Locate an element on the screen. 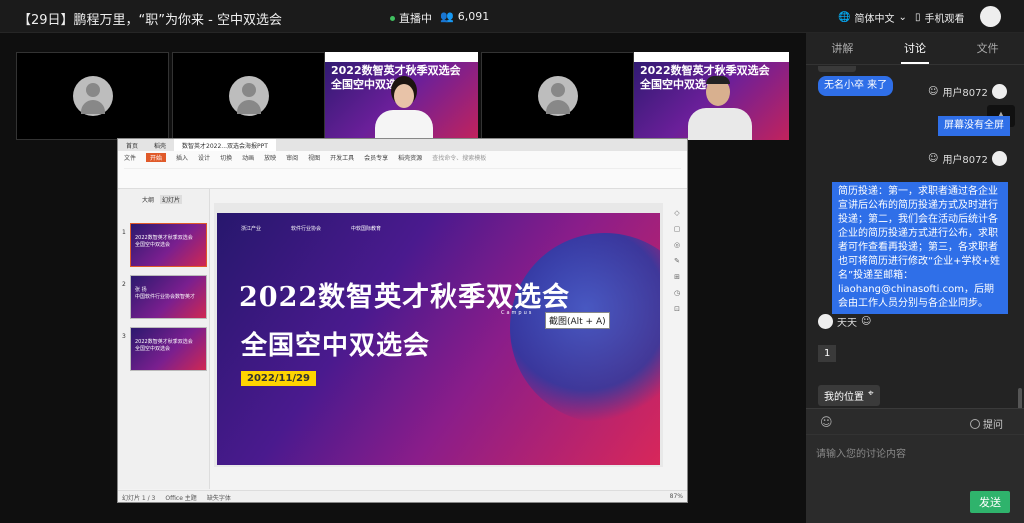  tool-icon: ▢ is located at coordinates (677, 229).